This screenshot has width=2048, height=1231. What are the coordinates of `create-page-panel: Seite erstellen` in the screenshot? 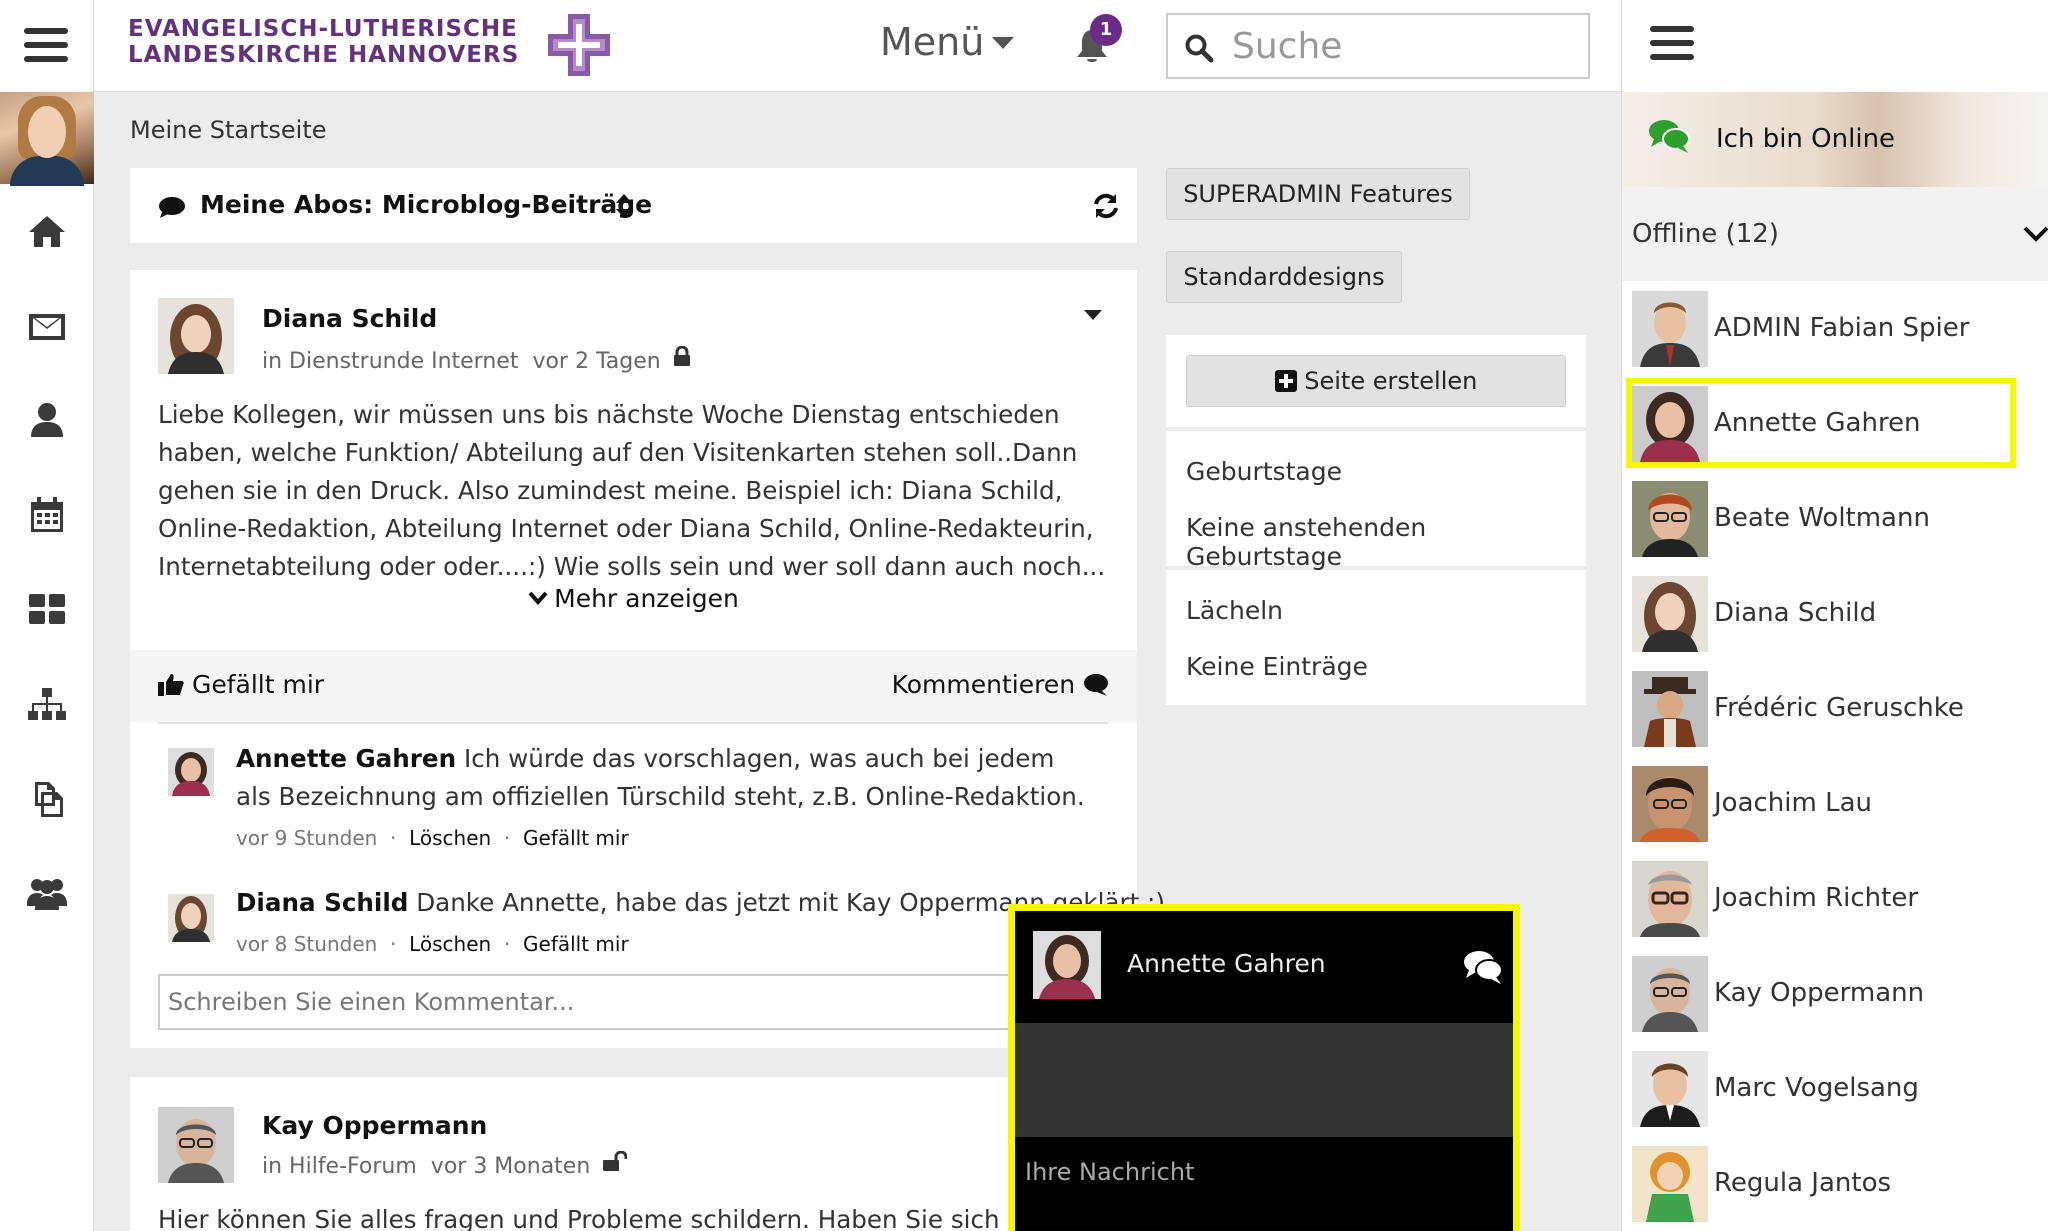 It's located at (1376, 381).